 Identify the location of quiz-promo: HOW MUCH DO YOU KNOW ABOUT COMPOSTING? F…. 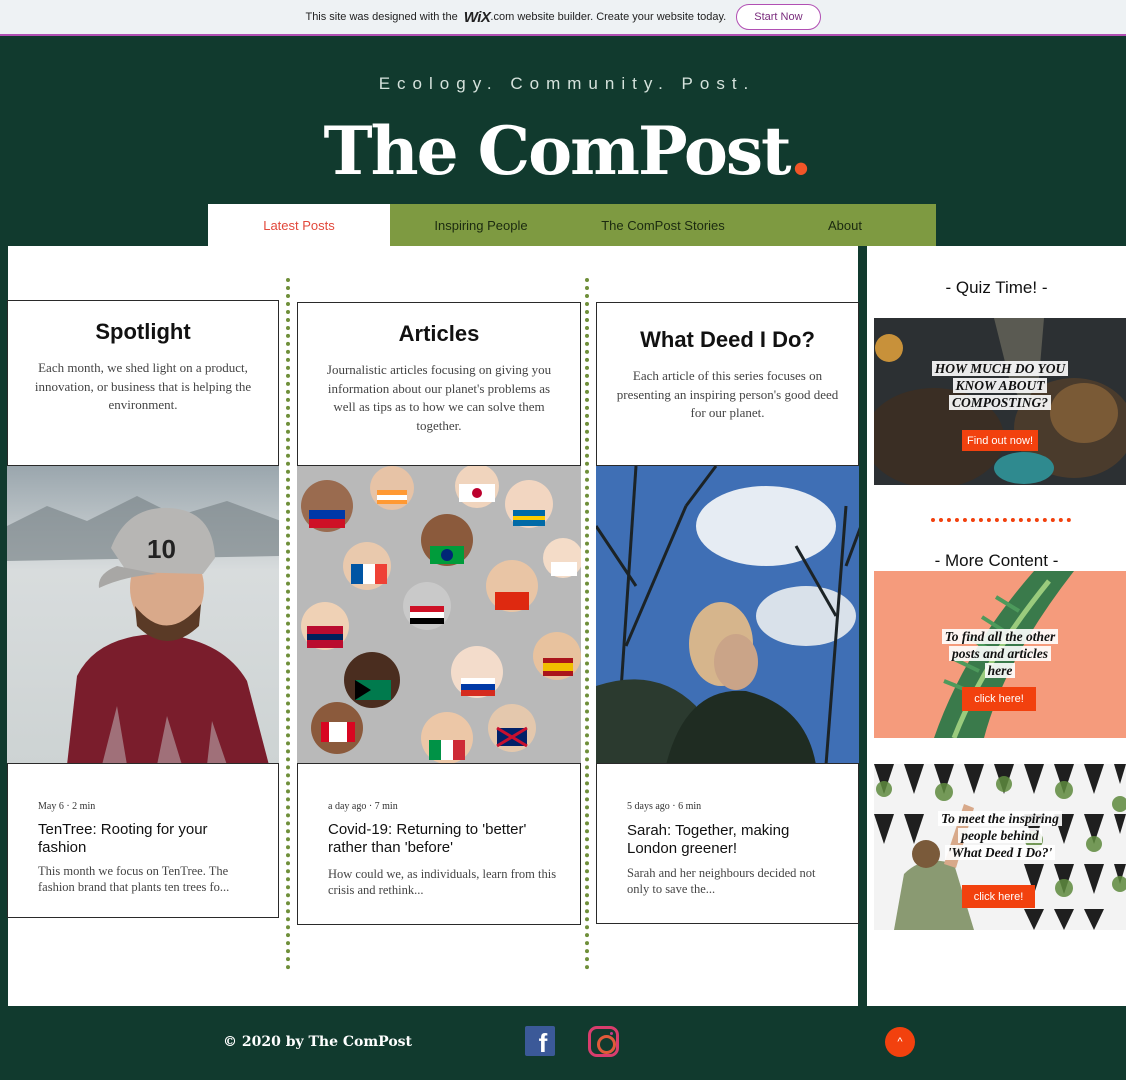
(1000, 401).